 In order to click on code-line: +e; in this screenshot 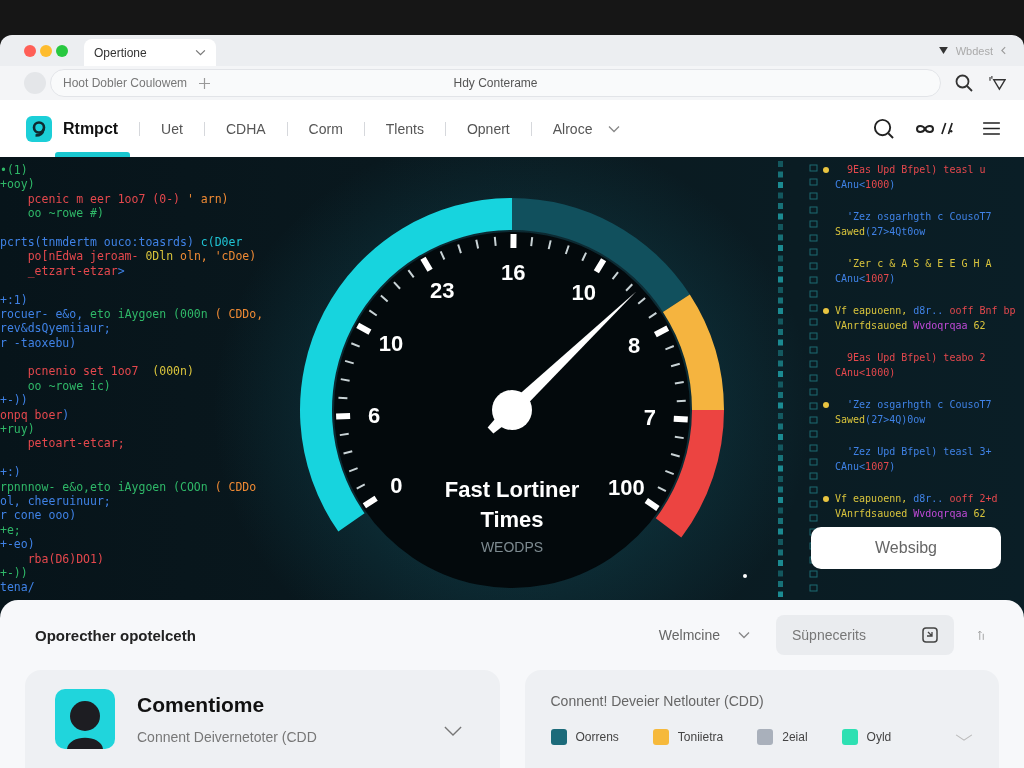, I will do `click(11, 530)`.